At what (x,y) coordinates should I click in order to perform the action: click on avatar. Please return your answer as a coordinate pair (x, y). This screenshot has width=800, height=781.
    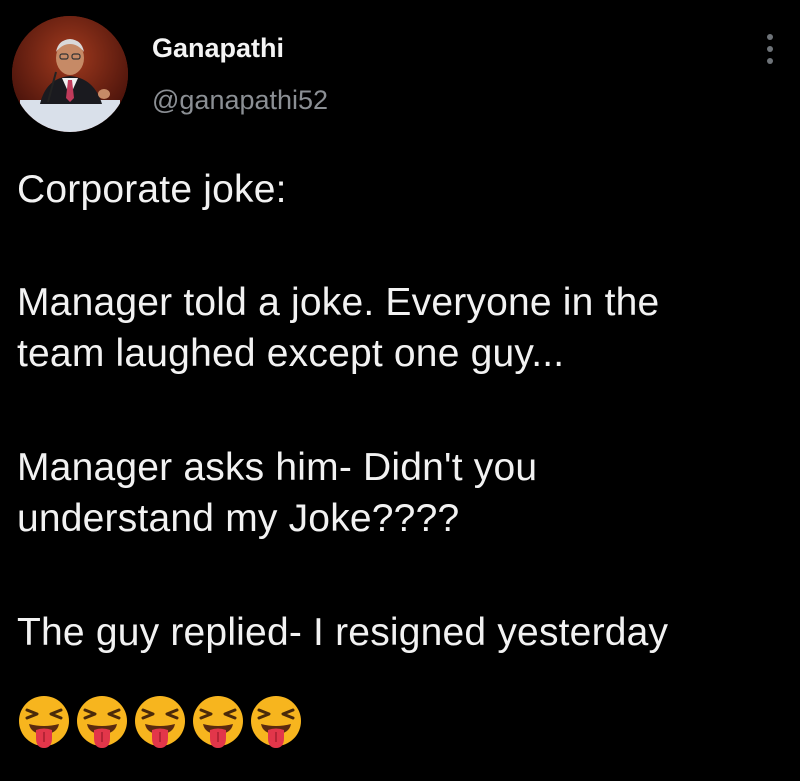
    Looking at the image, I should click on (70, 74).